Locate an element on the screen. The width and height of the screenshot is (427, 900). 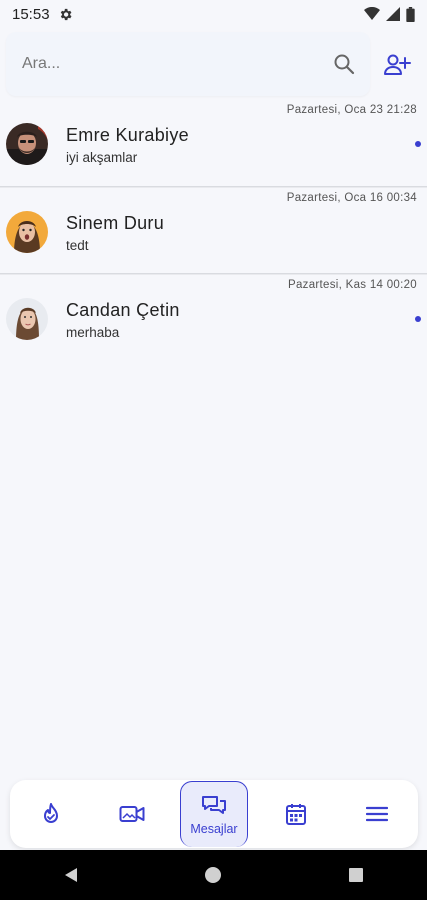
recents-square-icon is located at coordinates (355, 875).